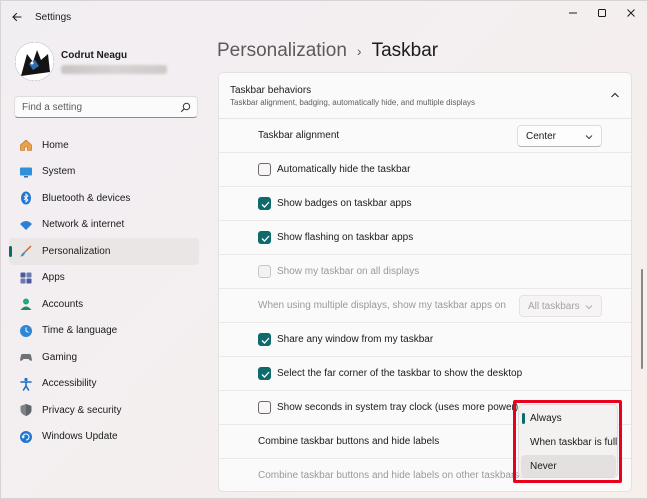 The height and width of the screenshot is (499, 648). I want to click on share-window-row: Share any window from my taskbar, so click(425, 340).